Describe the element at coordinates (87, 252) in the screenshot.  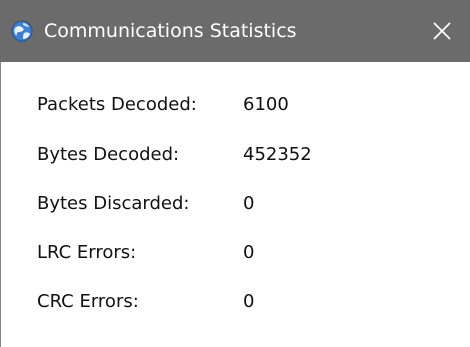
I see `lrc-errors-label: LRC Errors:` at that location.